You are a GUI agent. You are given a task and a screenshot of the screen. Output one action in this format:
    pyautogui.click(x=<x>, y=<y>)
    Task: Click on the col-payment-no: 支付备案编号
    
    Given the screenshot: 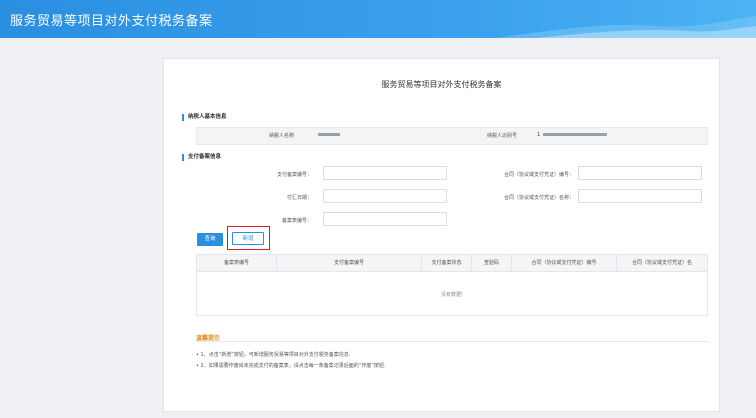 What is the action you would take?
    pyautogui.click(x=349, y=263)
    